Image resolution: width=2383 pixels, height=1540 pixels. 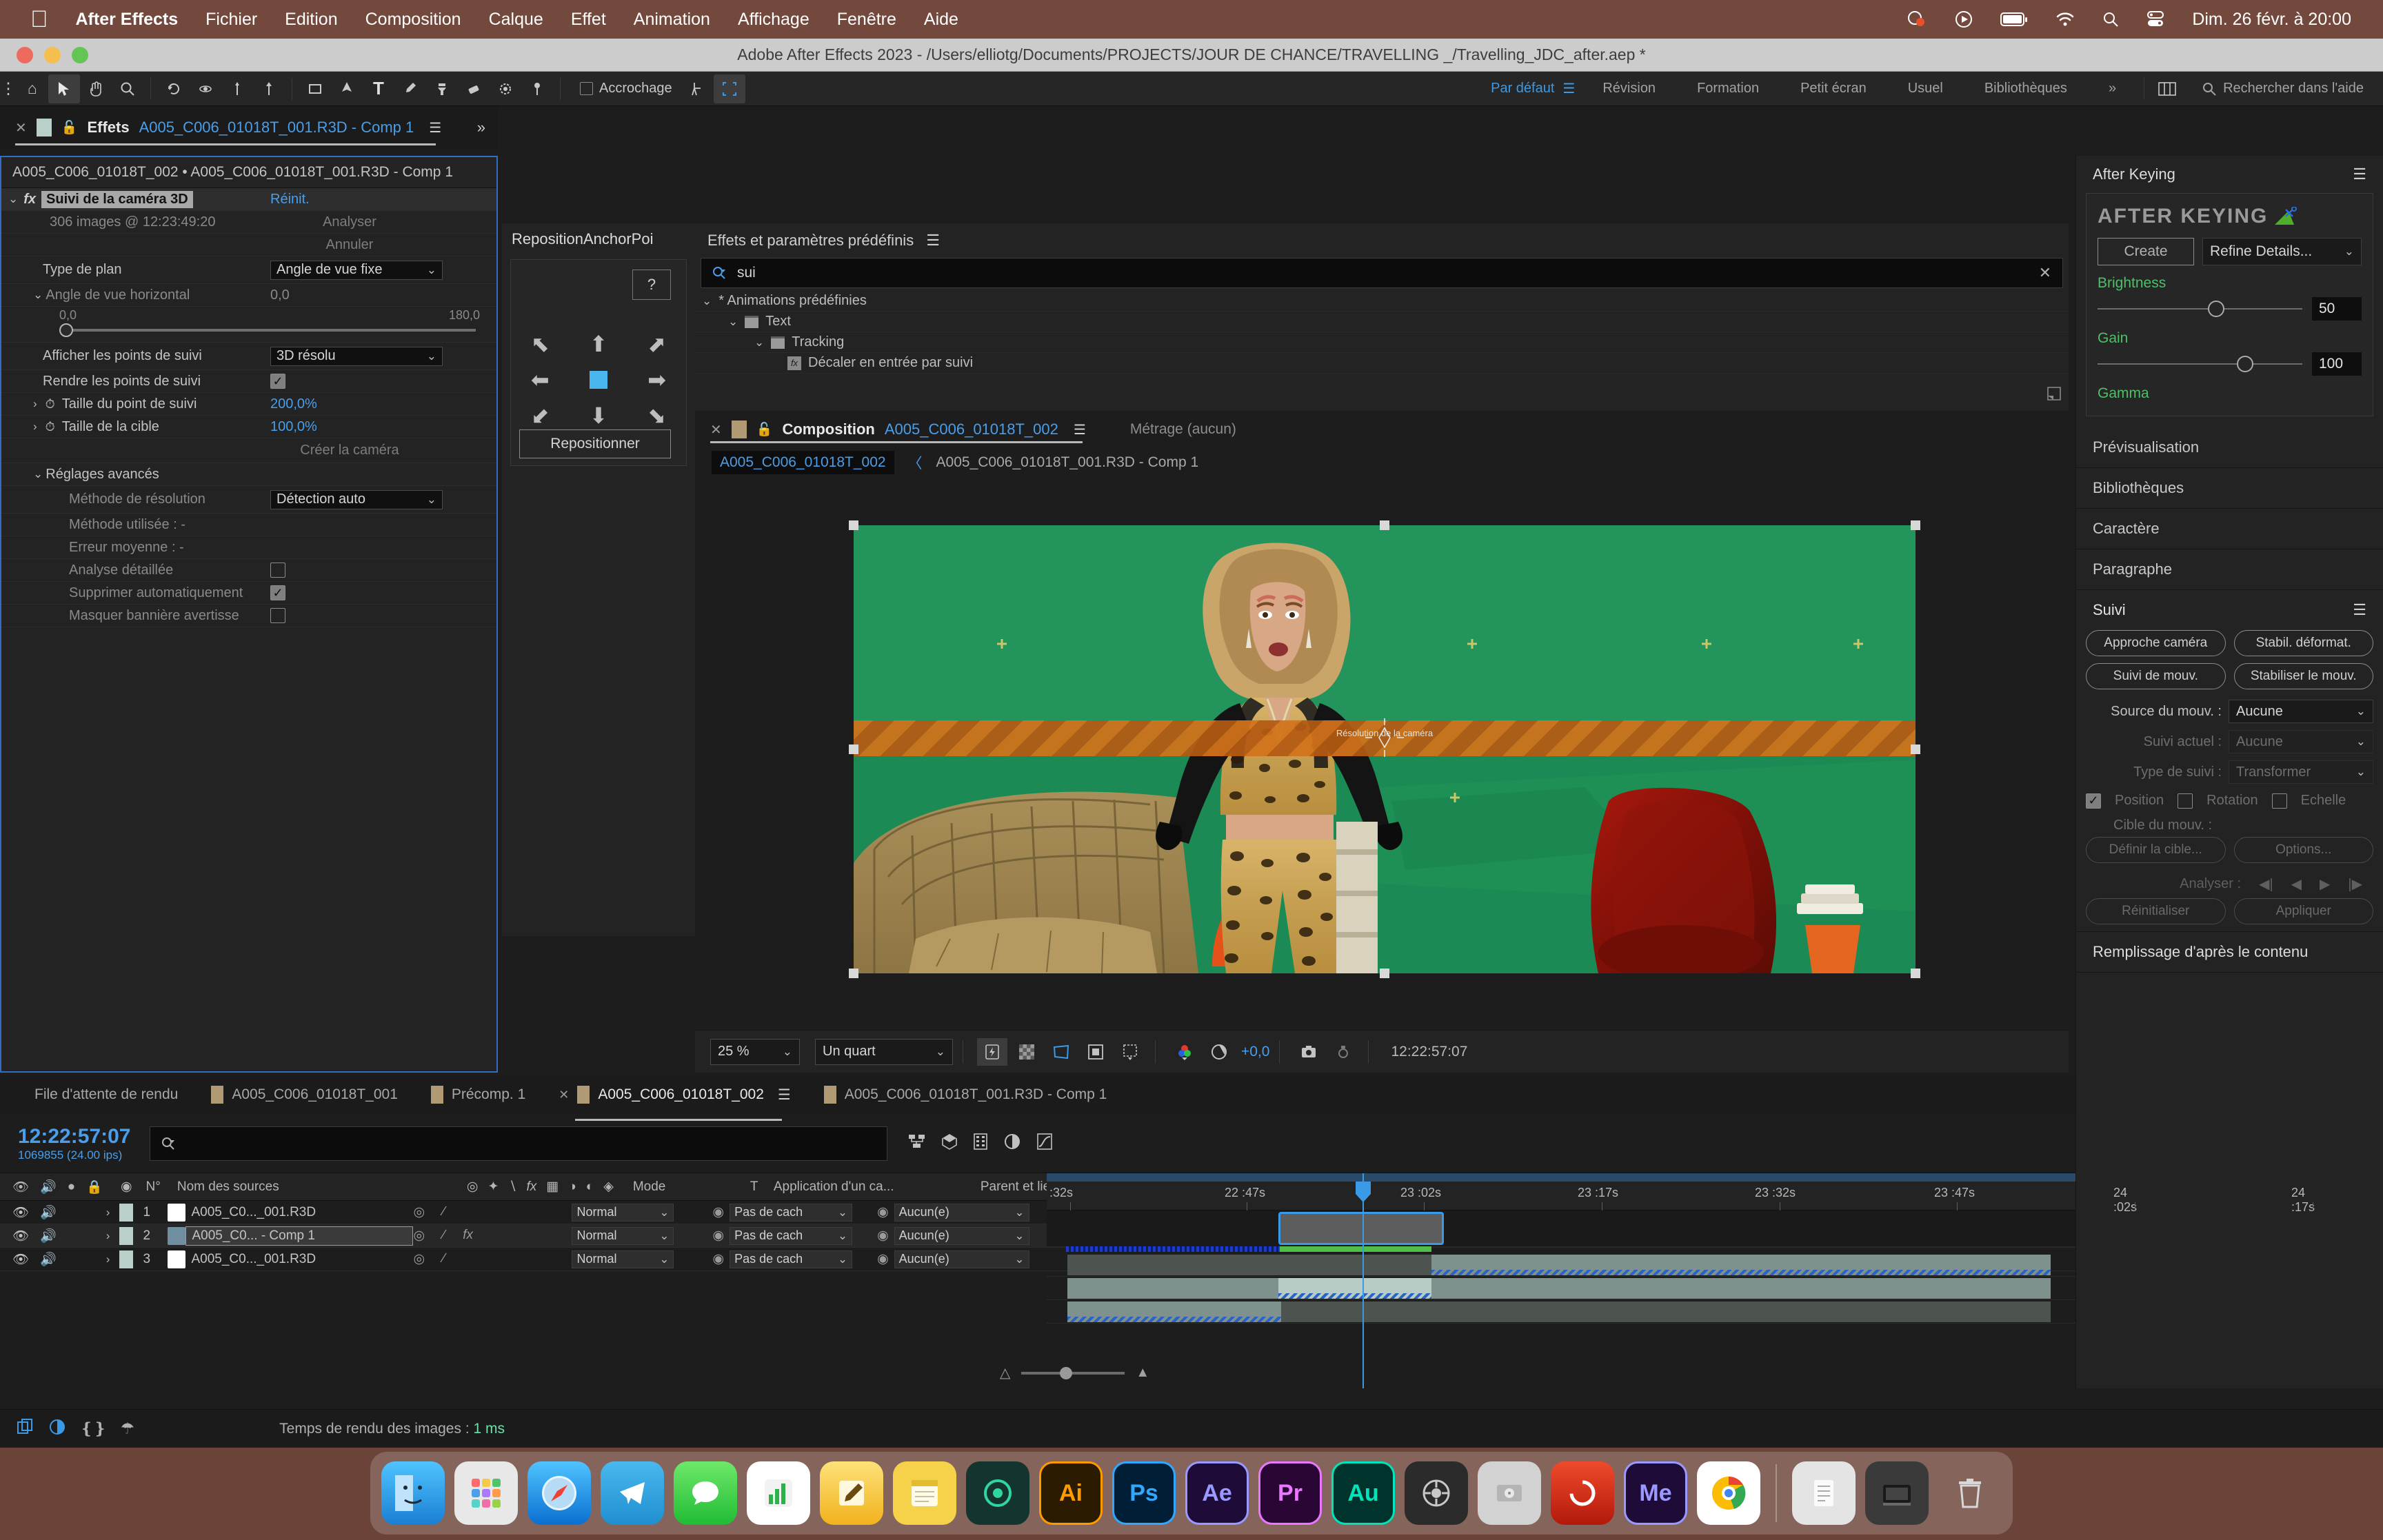 I want to click on arrow-up-right-icon: ⬈, so click(x=656, y=344).